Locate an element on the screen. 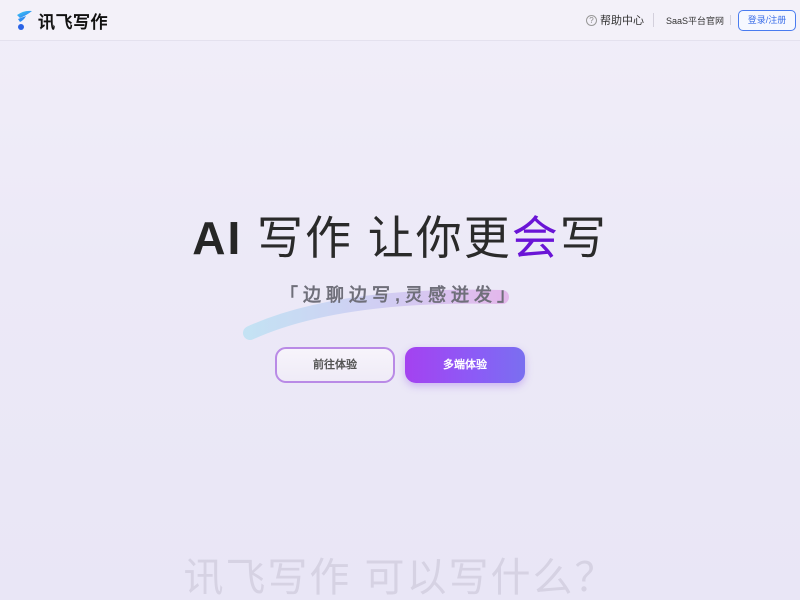 This screenshot has width=800, height=600. logo: 讯飞写作 is located at coordinates (61, 20).